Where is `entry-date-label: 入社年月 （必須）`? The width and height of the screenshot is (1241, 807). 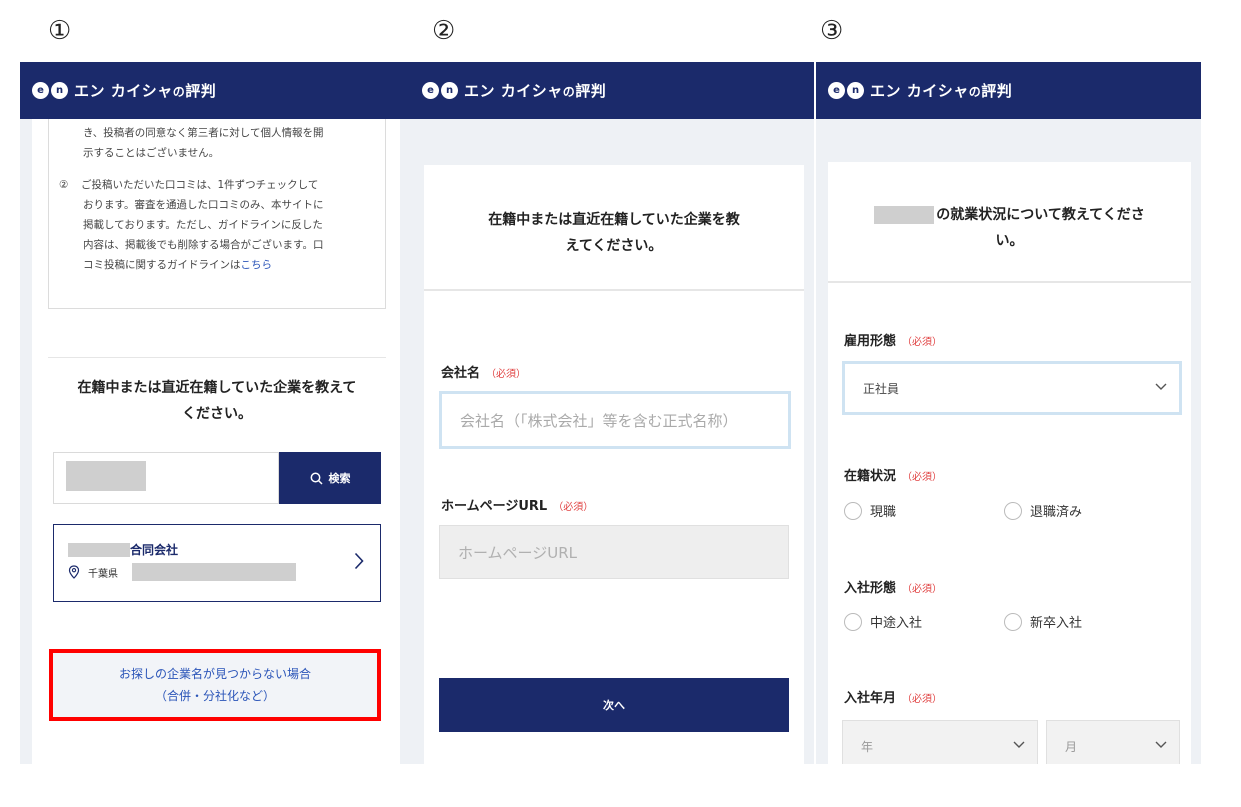
entry-date-label: 入社年月 （必須） is located at coordinates (893, 698).